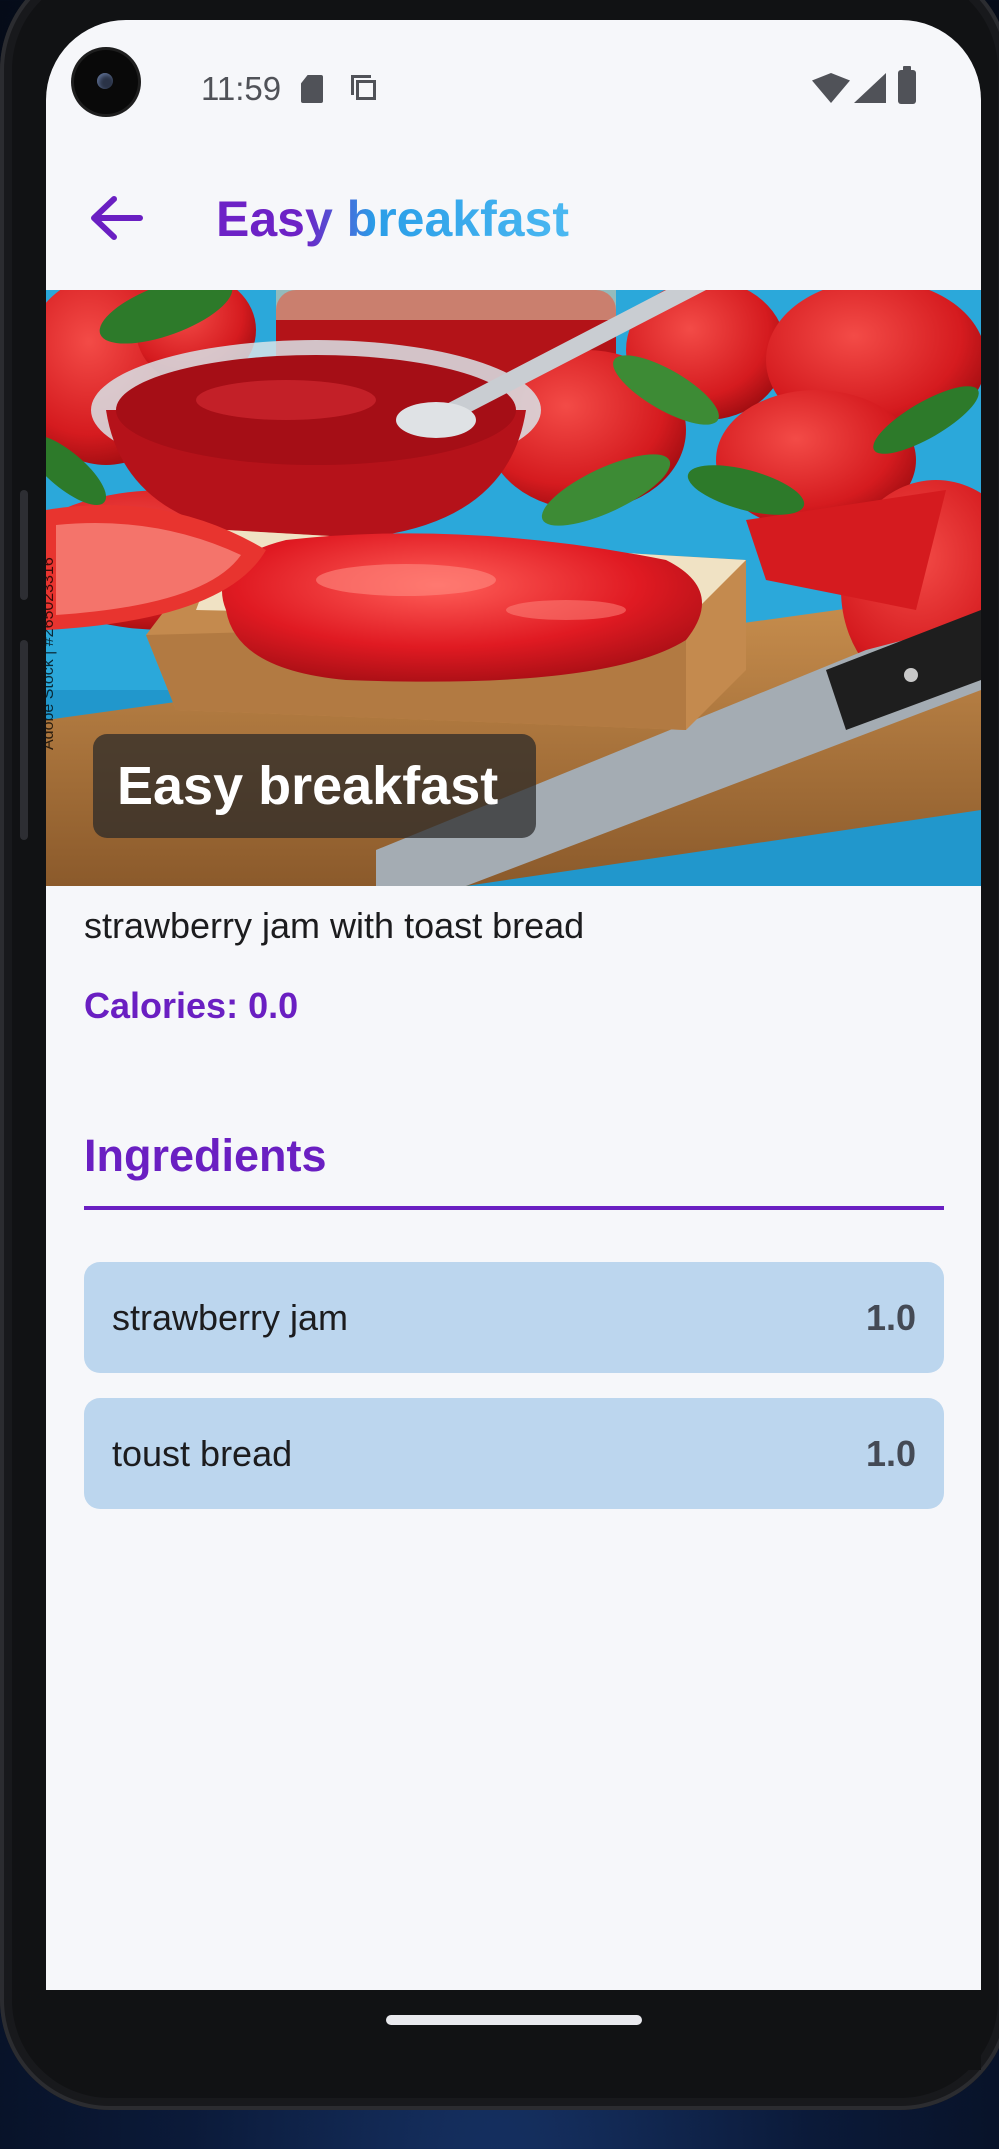 The image size is (999, 2149). I want to click on arrow-left-icon, so click(117, 218).